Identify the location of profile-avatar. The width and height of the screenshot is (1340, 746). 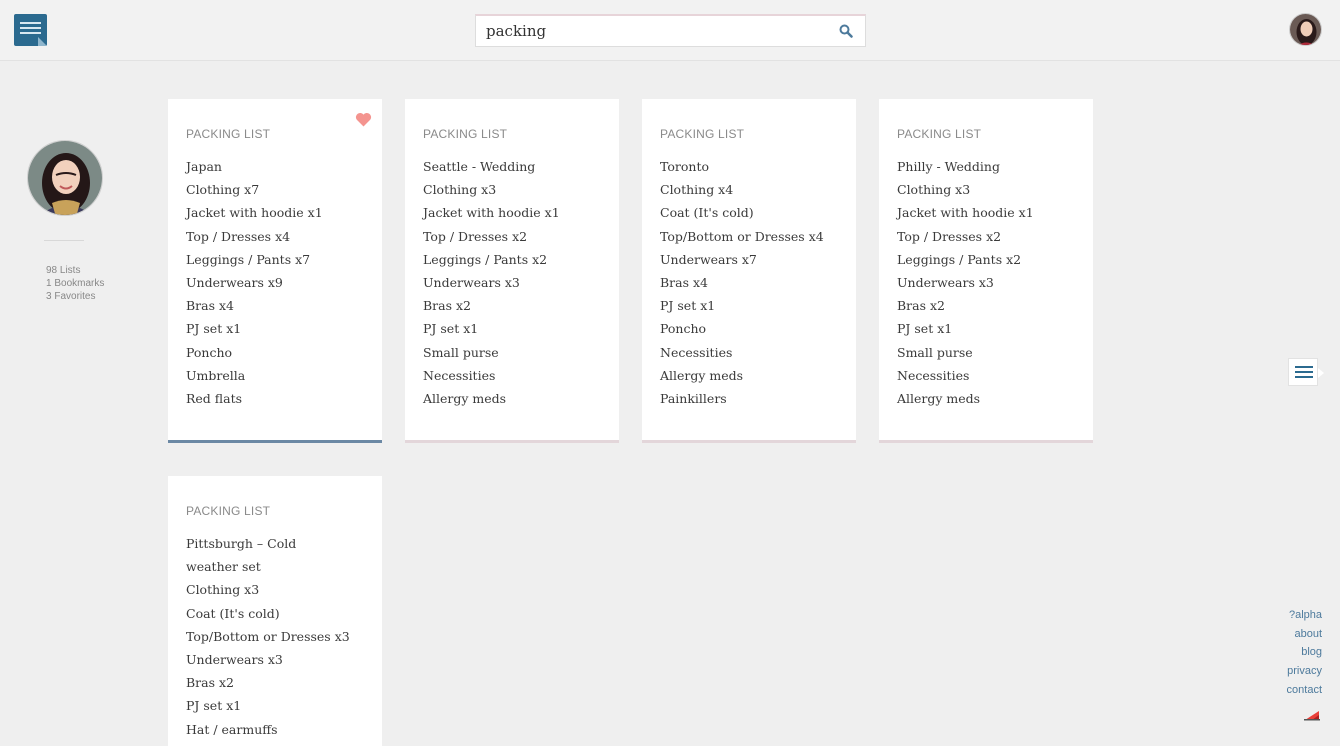
(65, 178).